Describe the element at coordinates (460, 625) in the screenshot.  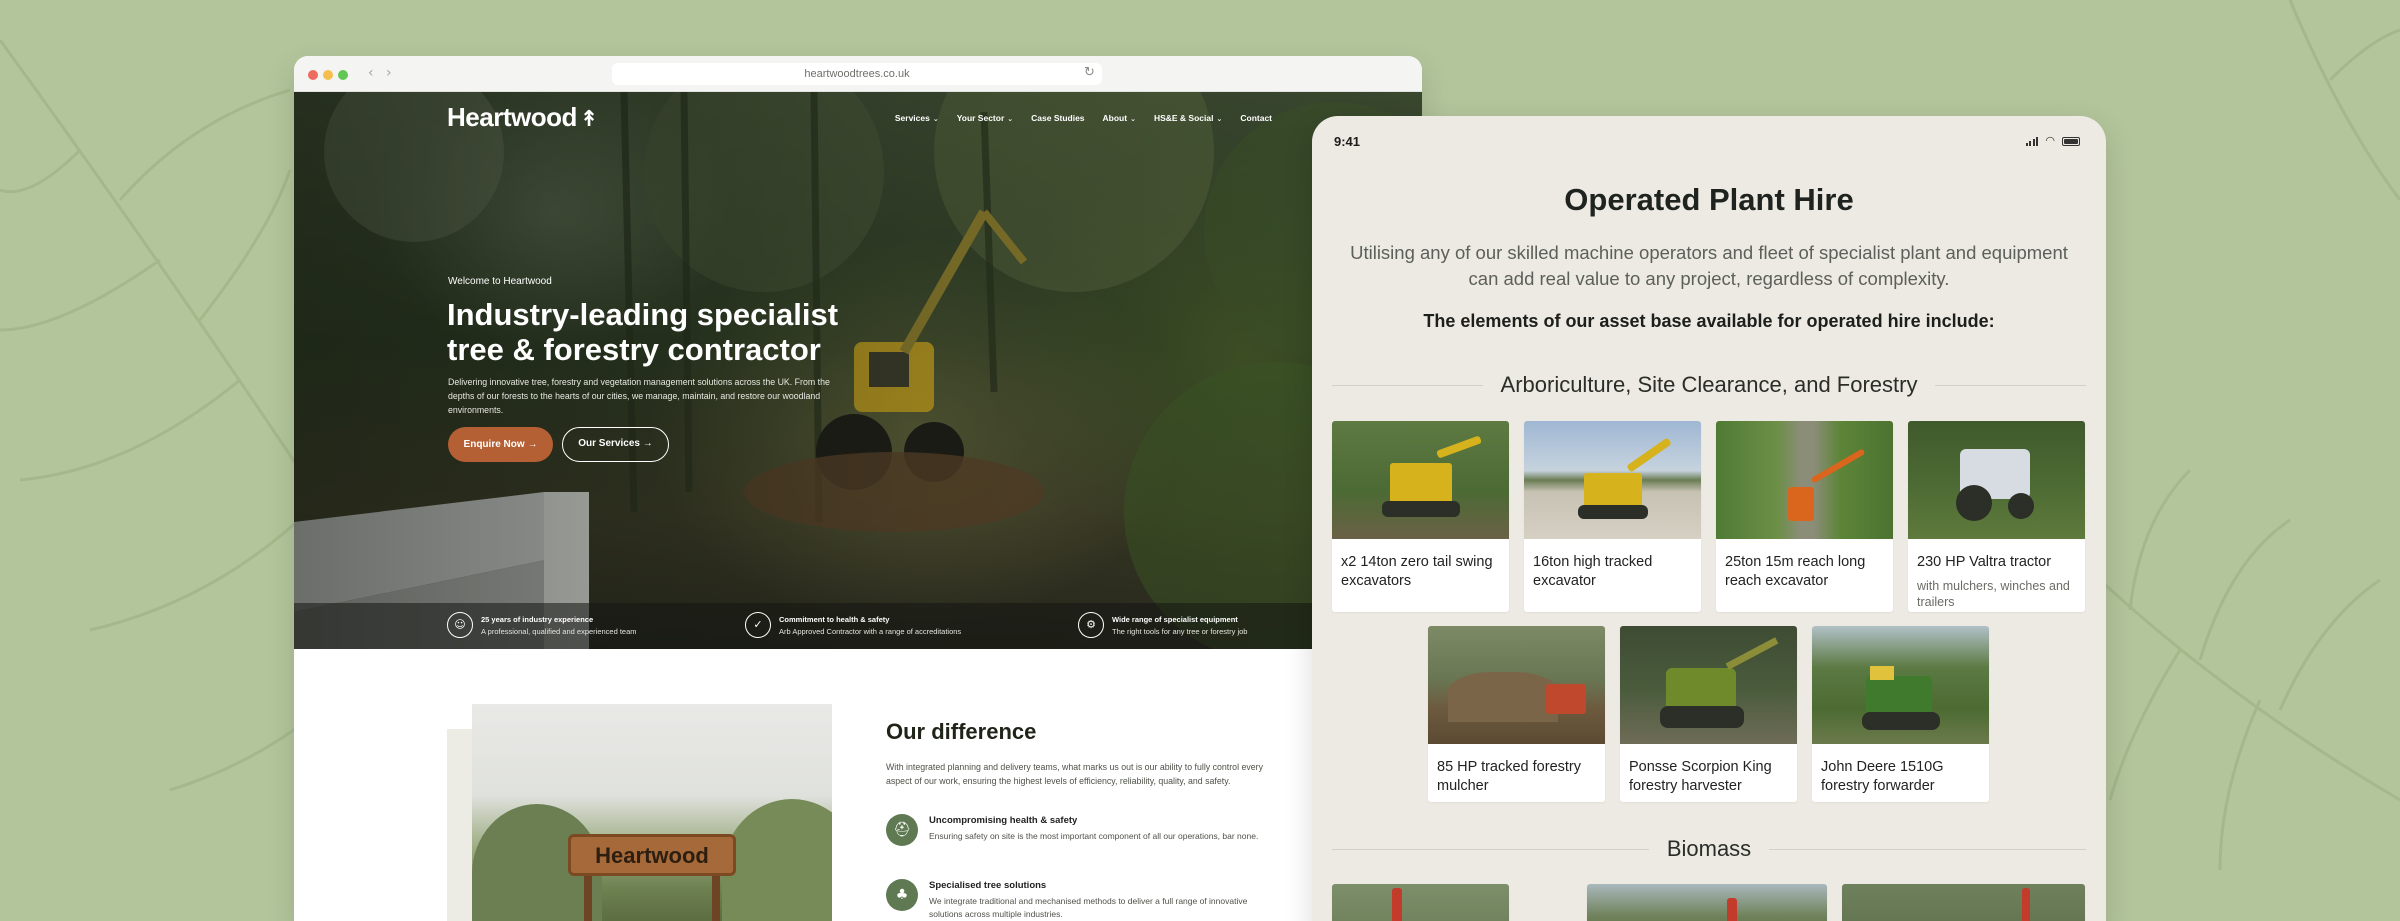
I see `people-icon: ☺` at that location.